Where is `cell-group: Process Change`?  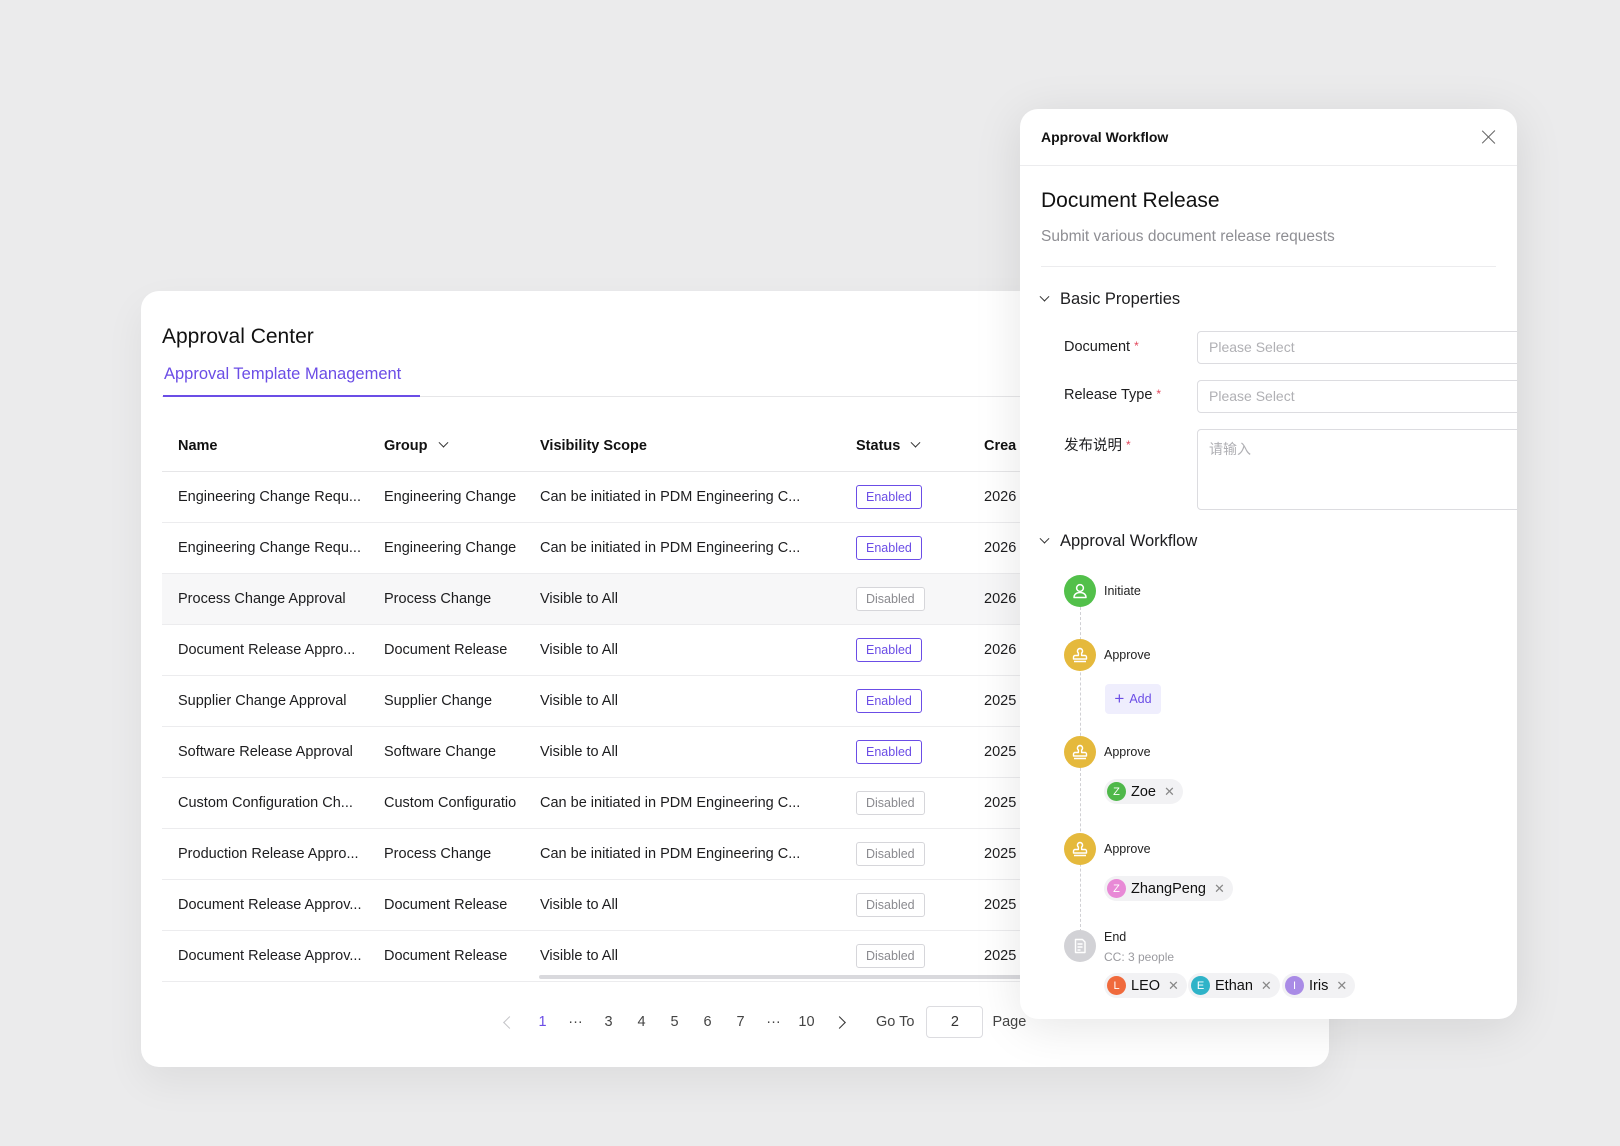 cell-group: Process Change is located at coordinates (446, 599).